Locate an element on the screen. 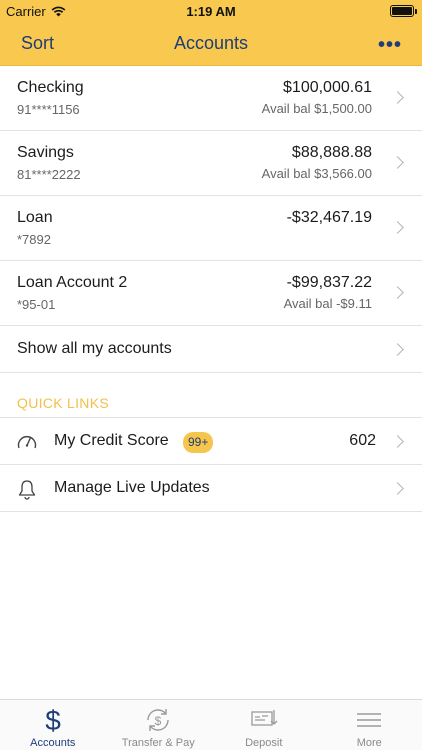  account-balance: -$99,837.22 is located at coordinates (329, 282).